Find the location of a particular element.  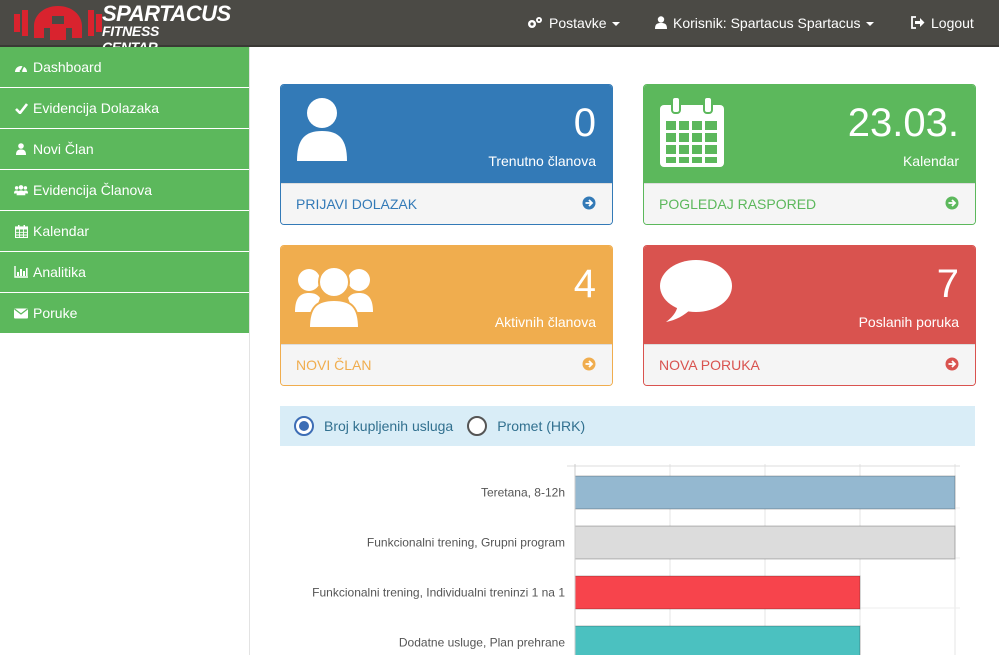

card-header: 4 Aktivnih članova is located at coordinates (446, 295).